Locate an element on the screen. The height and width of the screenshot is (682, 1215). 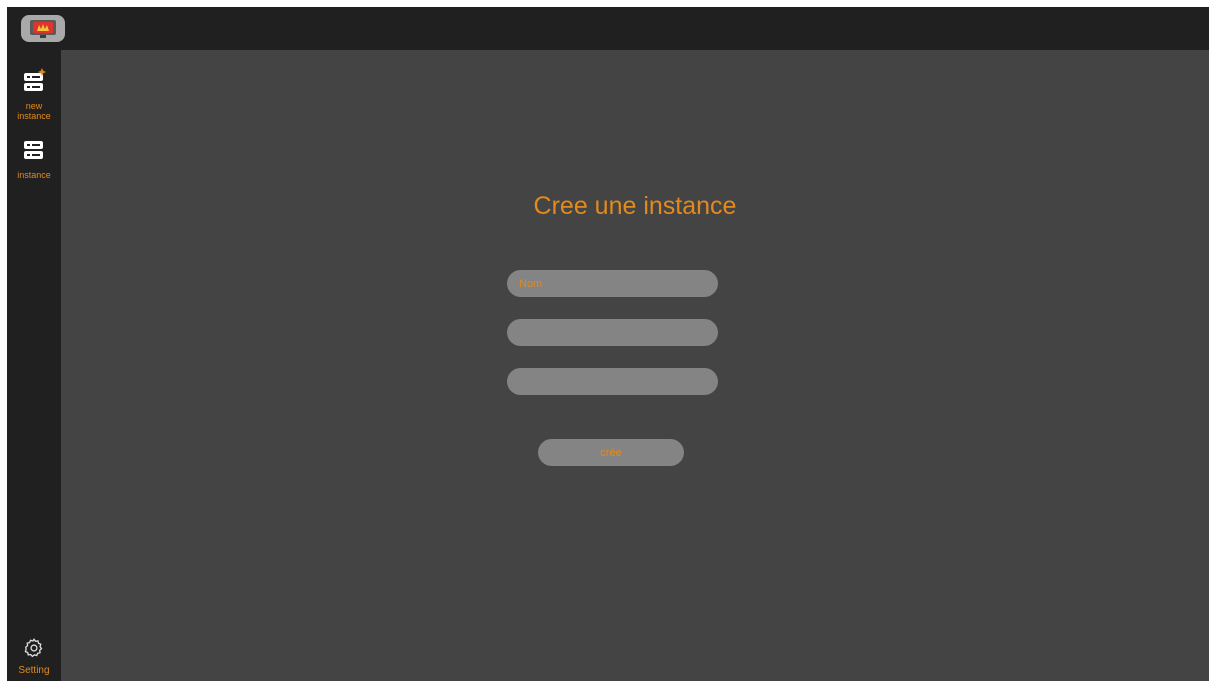
sidebar-item-label: instance is located at coordinates (34, 175).